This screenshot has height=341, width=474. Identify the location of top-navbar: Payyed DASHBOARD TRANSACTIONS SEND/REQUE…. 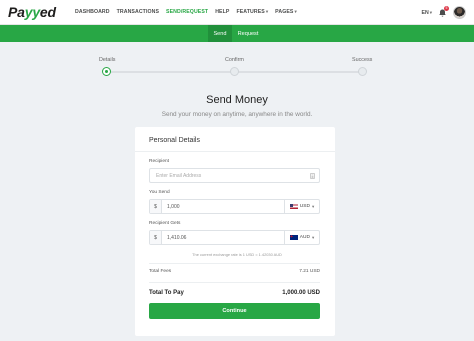
(237, 12).